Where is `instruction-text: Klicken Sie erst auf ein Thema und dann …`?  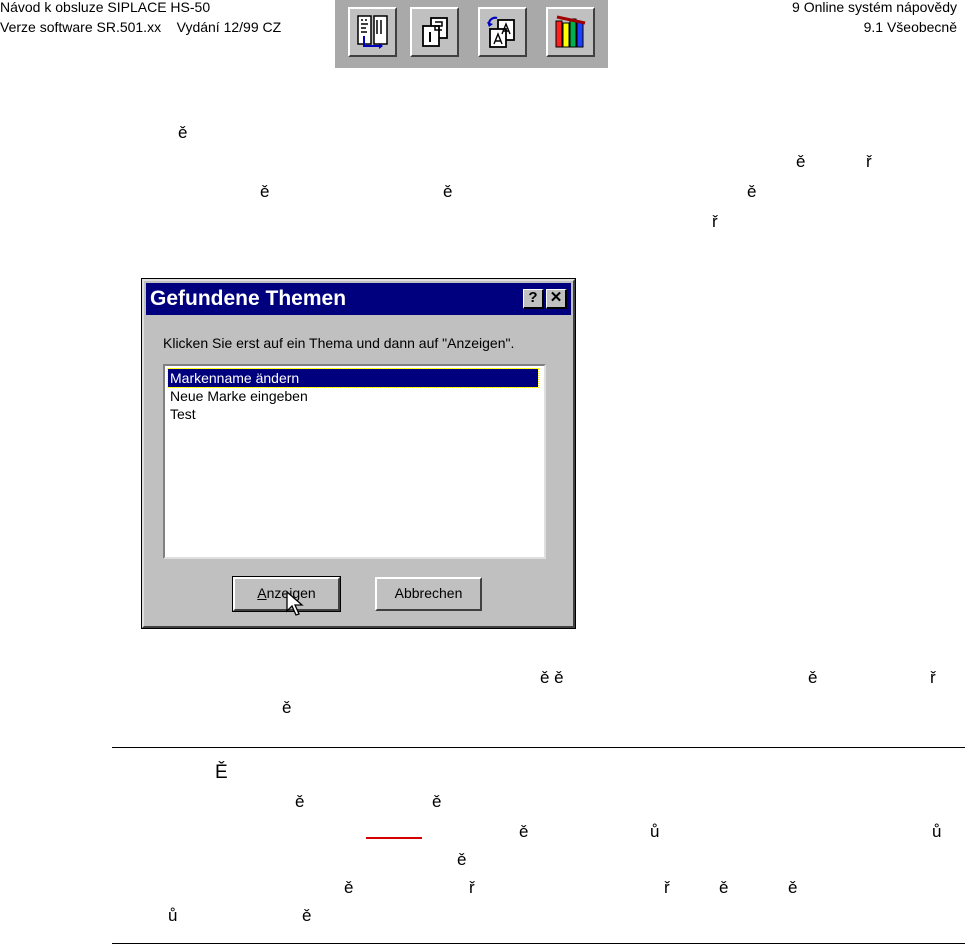
instruction-text: Klicken Sie erst auf ein Thema und dann … is located at coordinates (339, 343).